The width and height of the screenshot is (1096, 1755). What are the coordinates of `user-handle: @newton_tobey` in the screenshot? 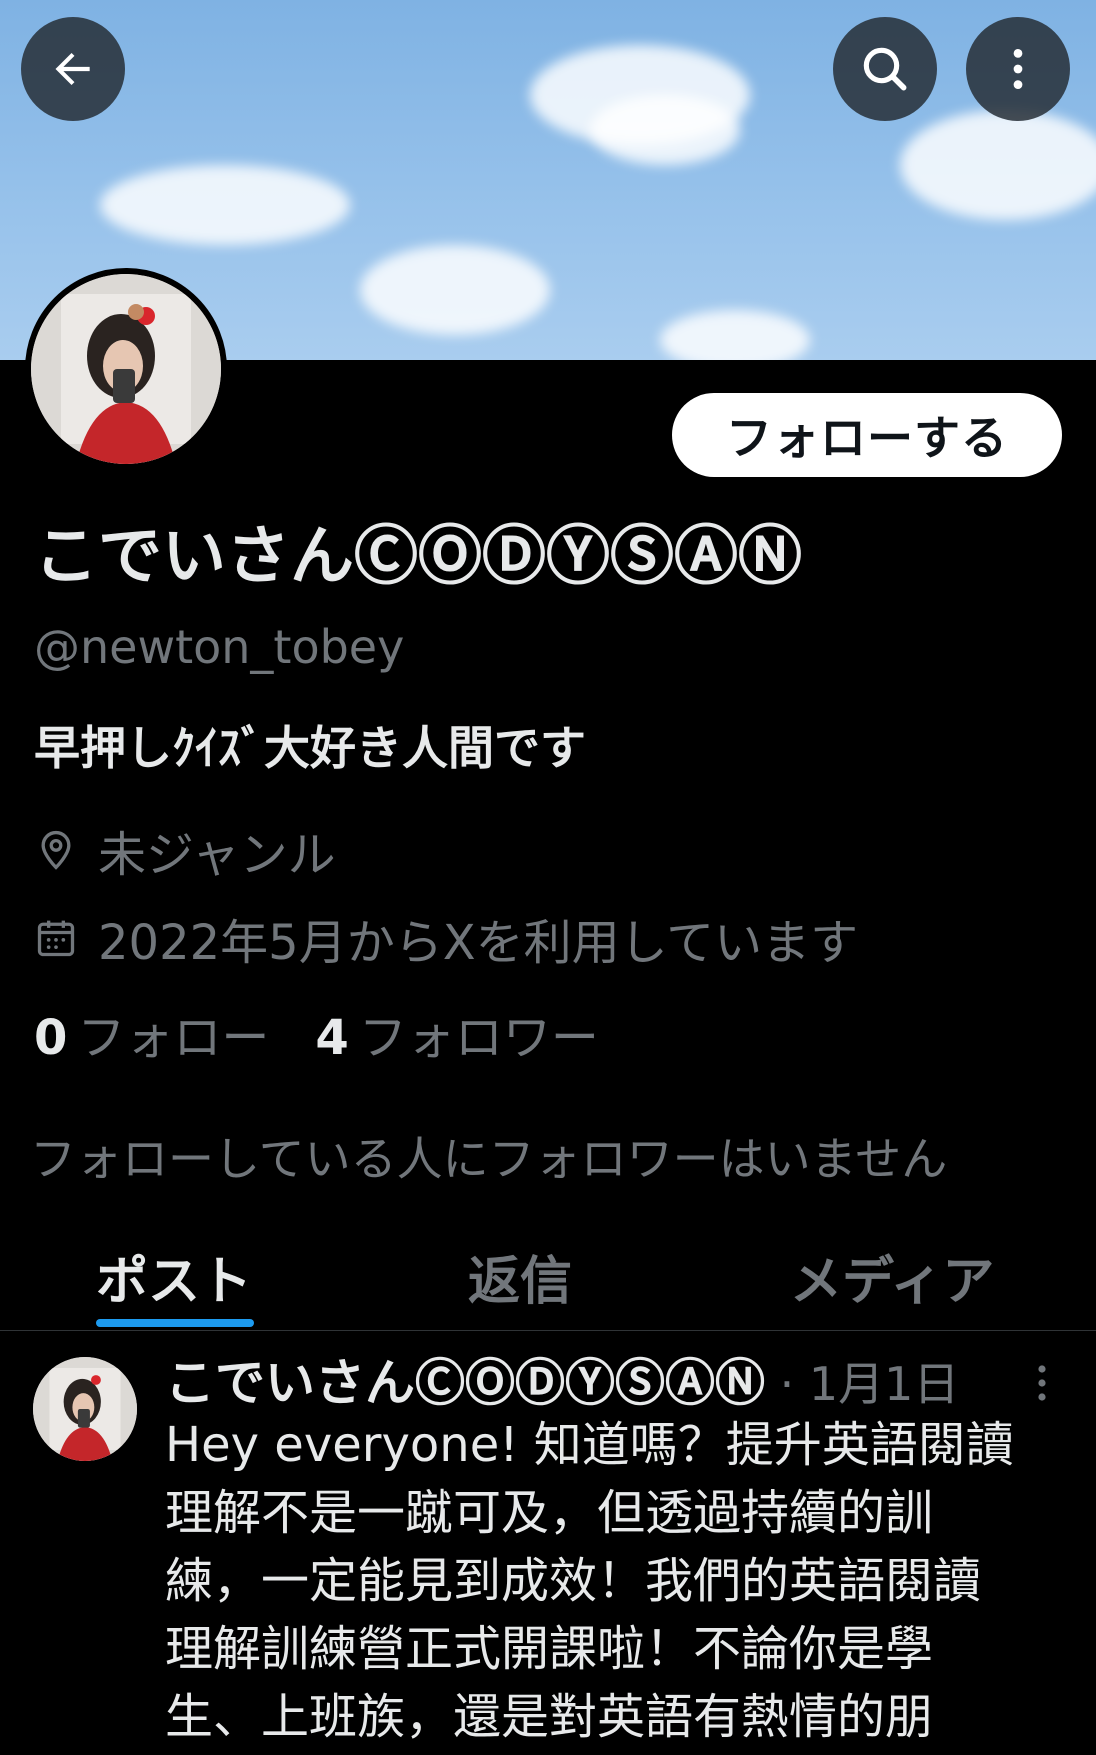 It's located at (219, 647).